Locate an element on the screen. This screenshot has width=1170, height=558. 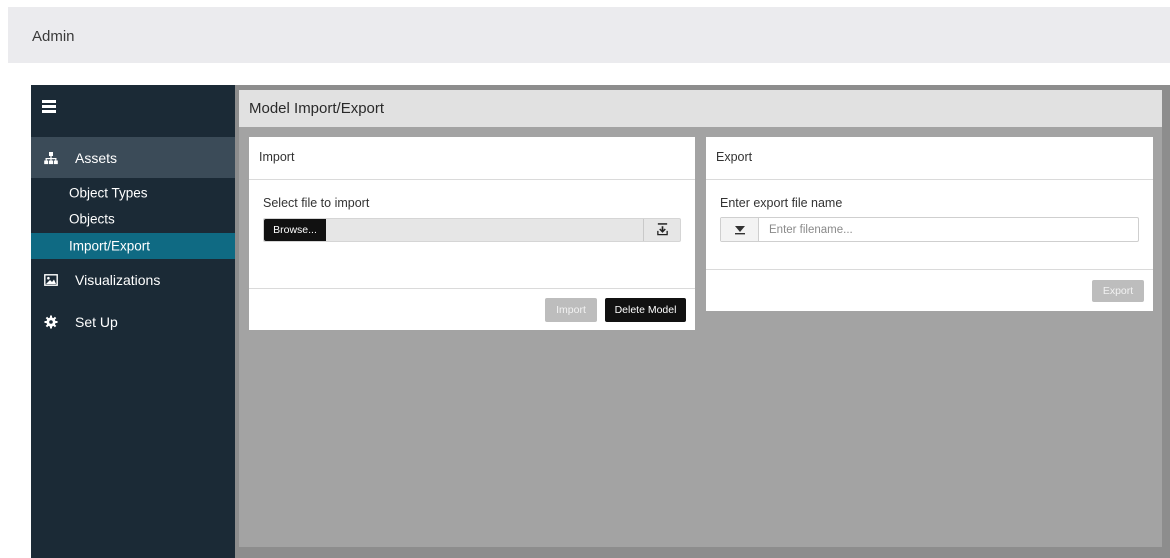
sidebar-item-visualizations: Visualizations is located at coordinates (133, 280).